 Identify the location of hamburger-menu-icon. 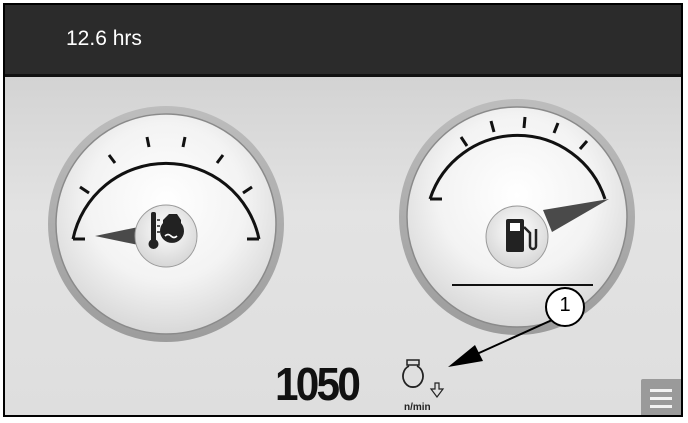
(661, 390).